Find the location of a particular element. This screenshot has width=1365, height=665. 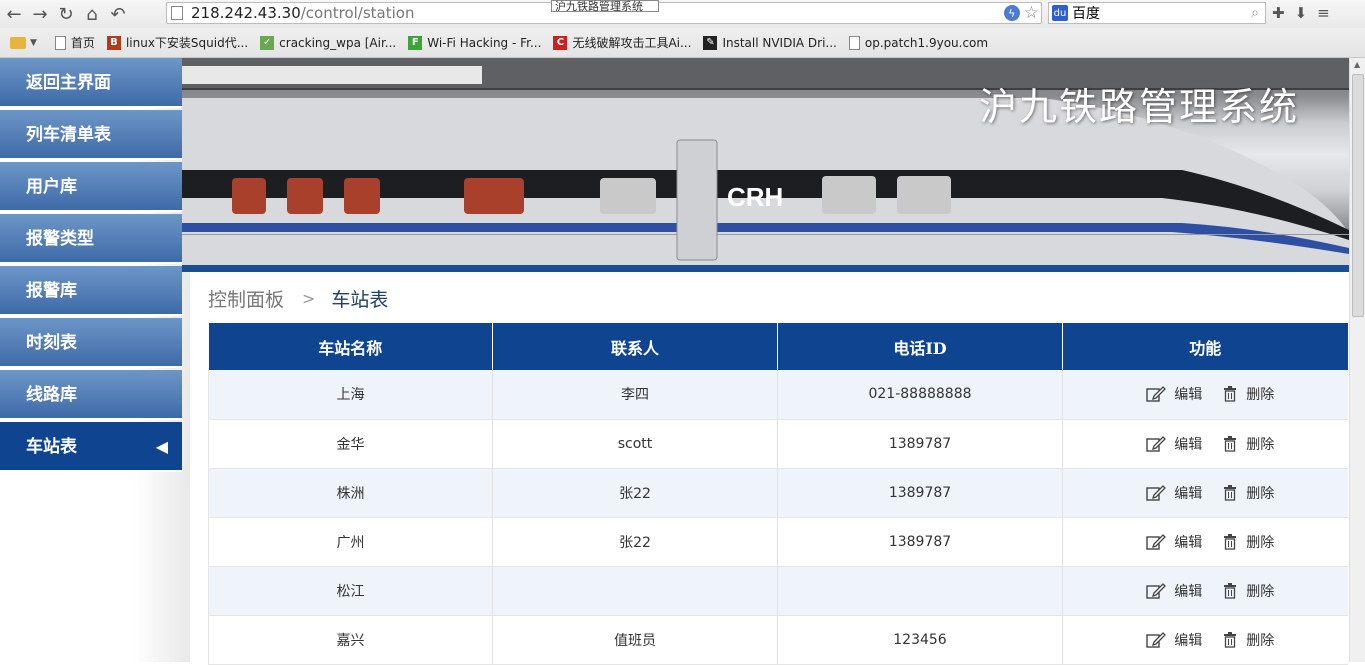

cell-station-name: 松江 is located at coordinates (350, 591).